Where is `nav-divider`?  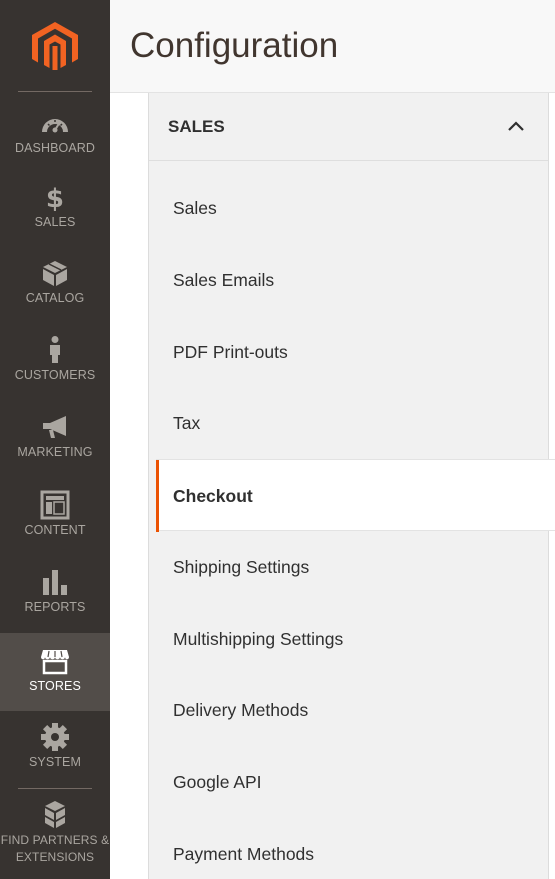 nav-divider is located at coordinates (55, 788).